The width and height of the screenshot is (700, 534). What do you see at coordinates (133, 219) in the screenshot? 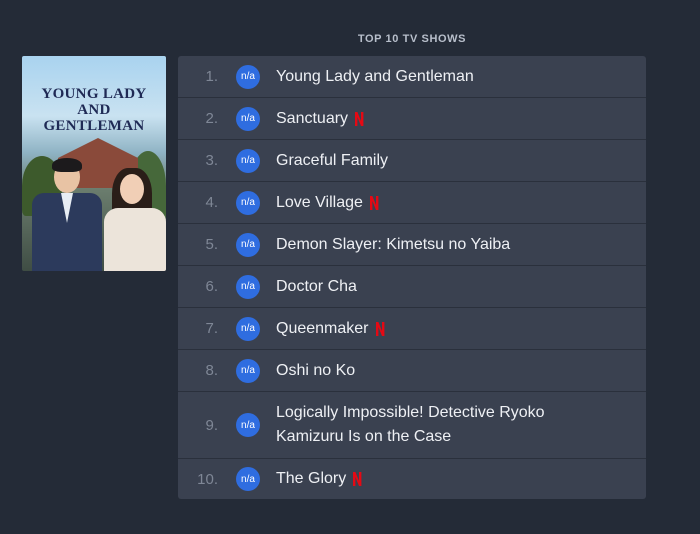
I see `poster-art-woman` at bounding box center [133, 219].